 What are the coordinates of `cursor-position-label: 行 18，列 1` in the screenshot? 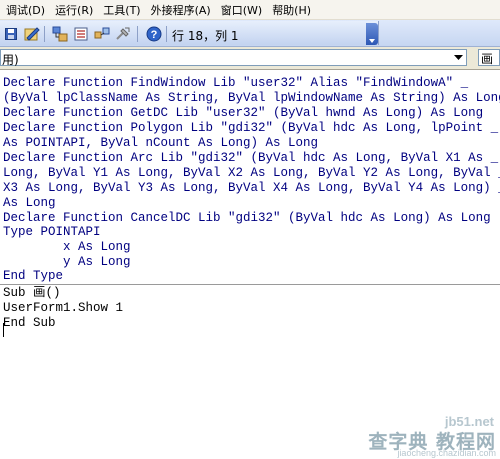 It's located at (205, 36).